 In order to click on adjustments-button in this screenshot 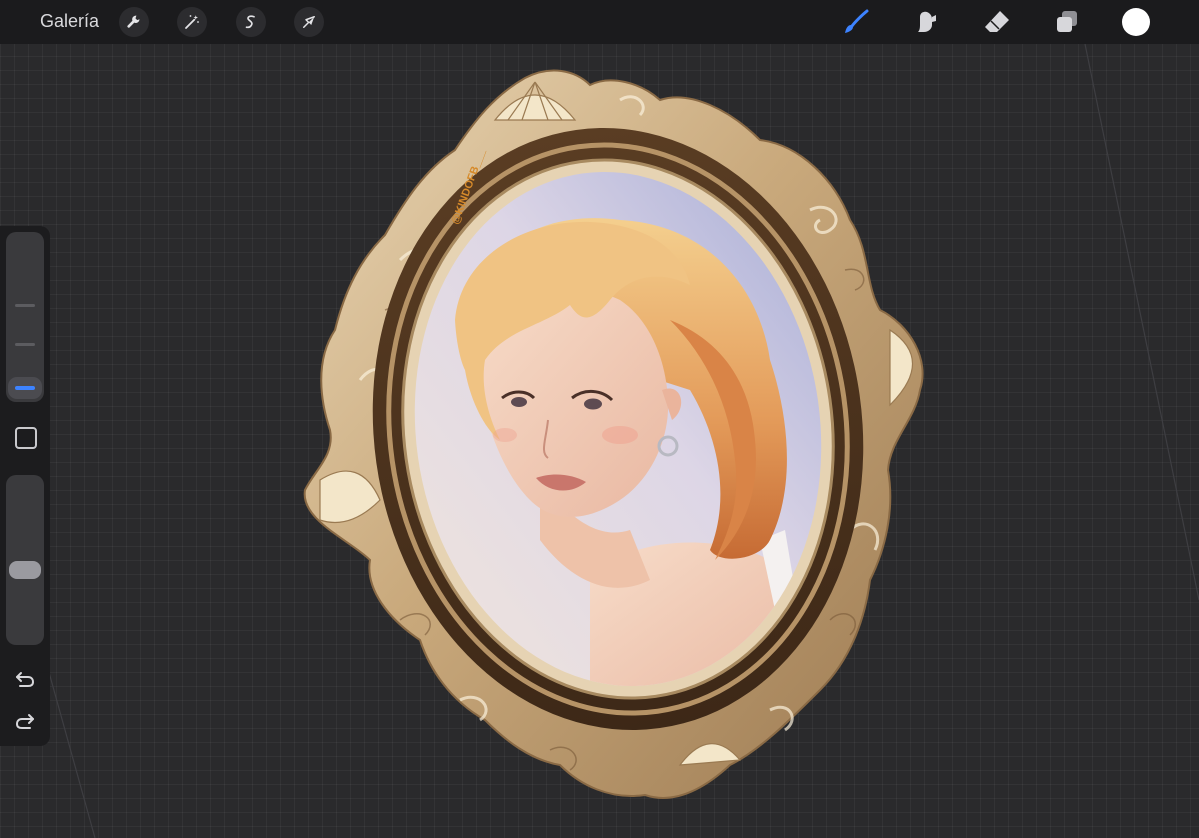, I will do `click(192, 22)`.